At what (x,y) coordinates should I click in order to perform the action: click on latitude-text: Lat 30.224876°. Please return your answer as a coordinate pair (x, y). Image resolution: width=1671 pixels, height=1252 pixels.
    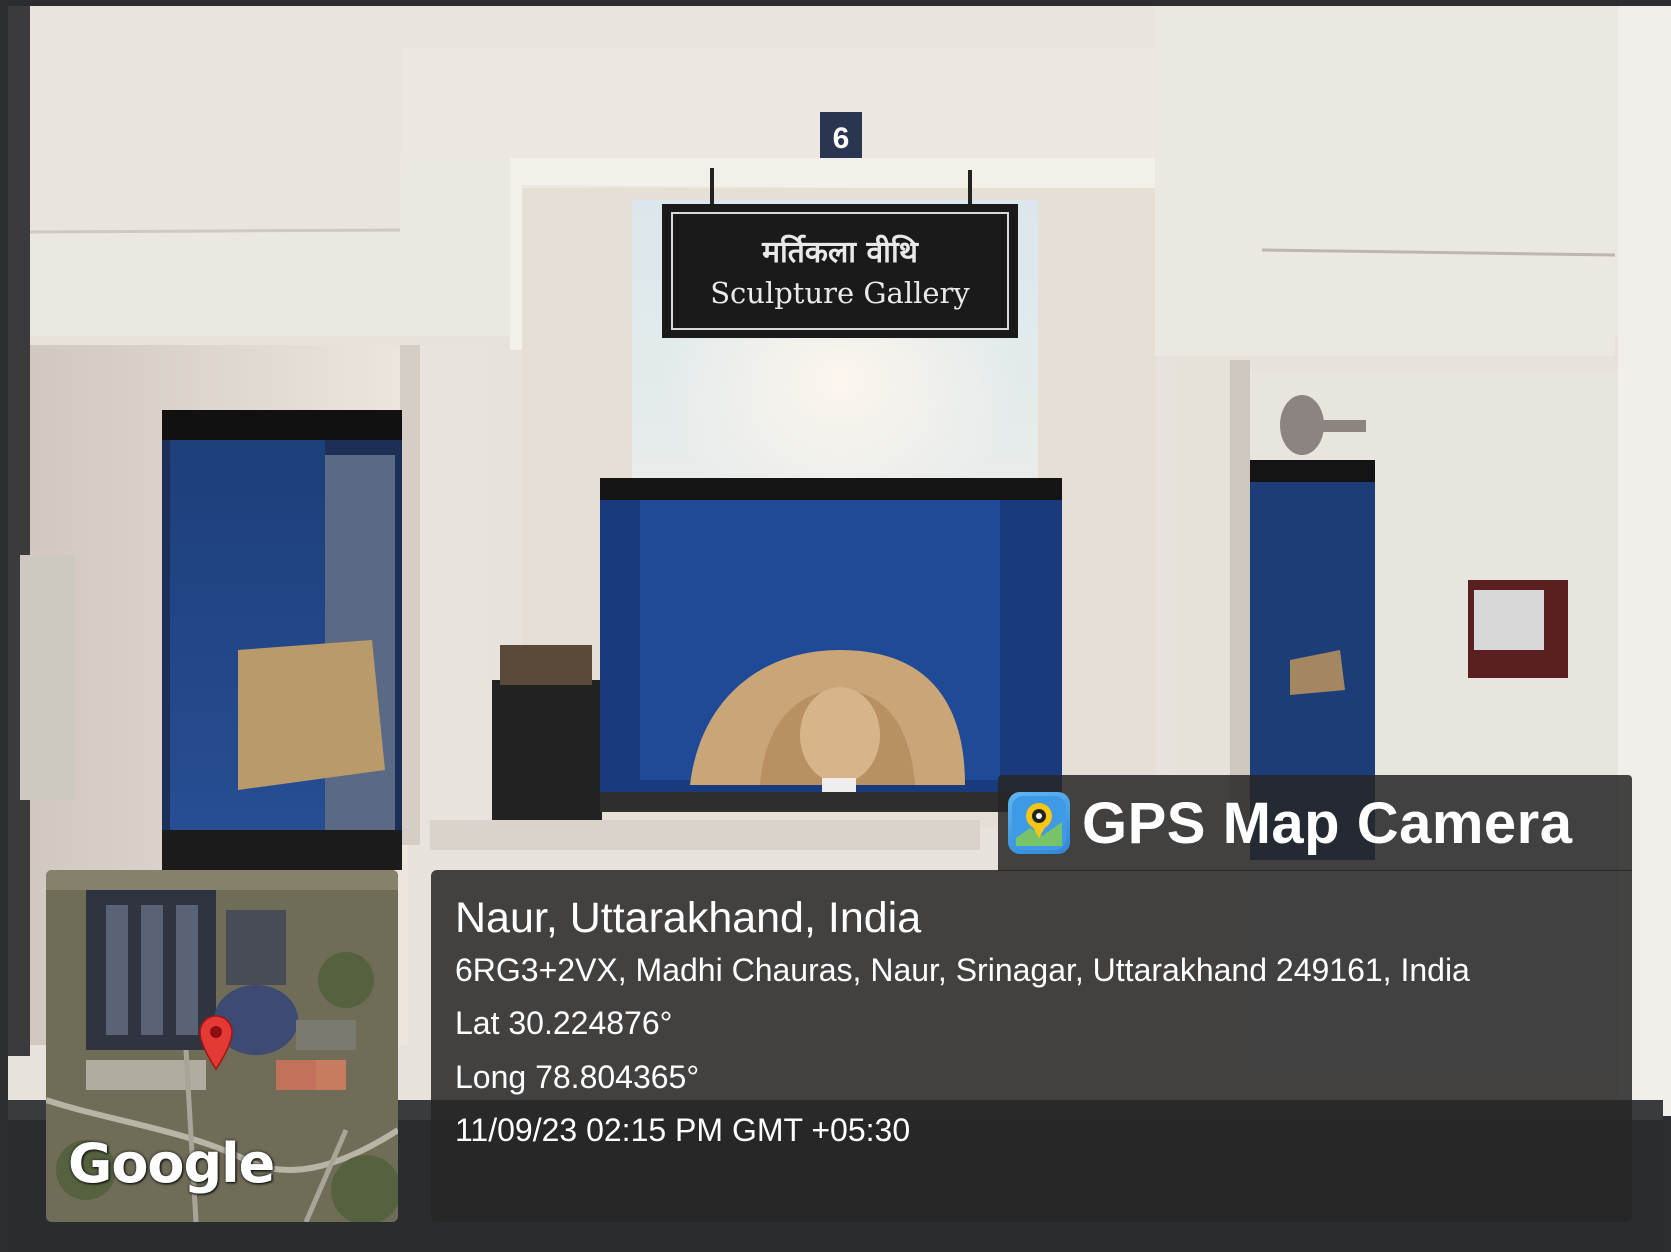
    Looking at the image, I should click on (564, 1023).